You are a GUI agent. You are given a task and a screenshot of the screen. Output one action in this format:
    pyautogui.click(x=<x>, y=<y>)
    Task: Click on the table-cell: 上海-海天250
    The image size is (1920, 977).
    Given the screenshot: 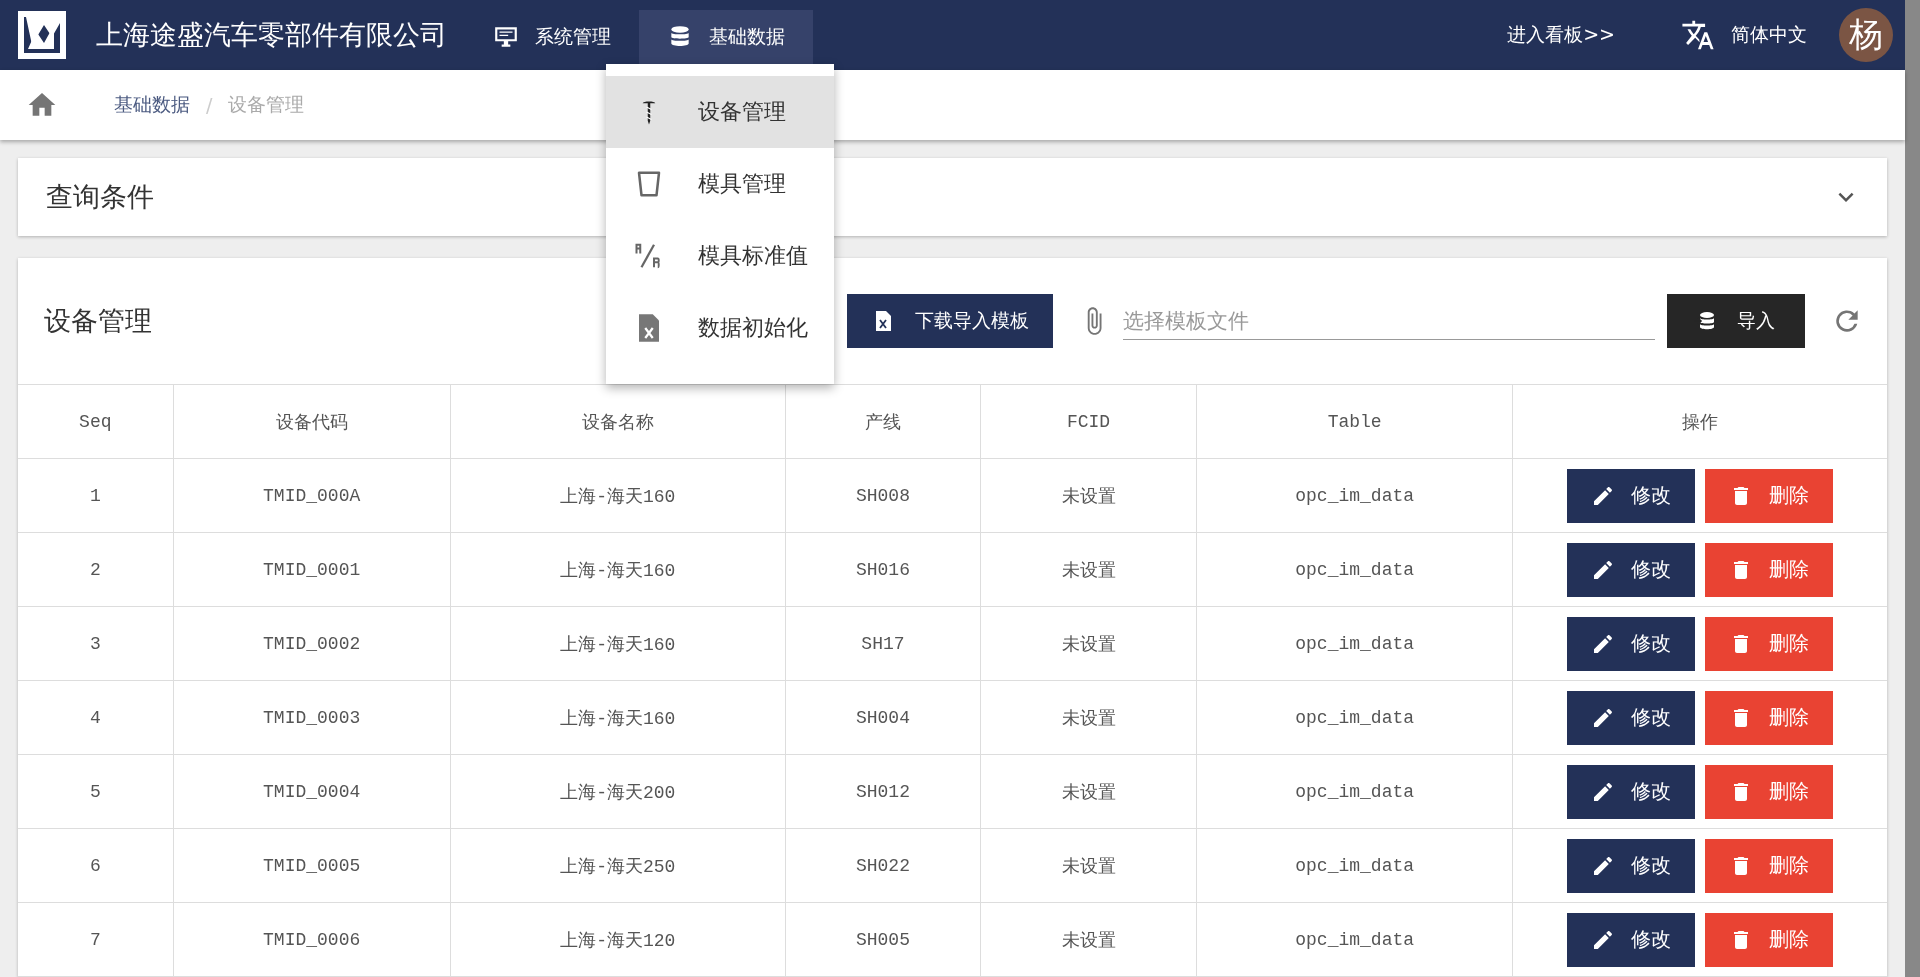 What is the action you would take?
    pyautogui.click(x=618, y=865)
    